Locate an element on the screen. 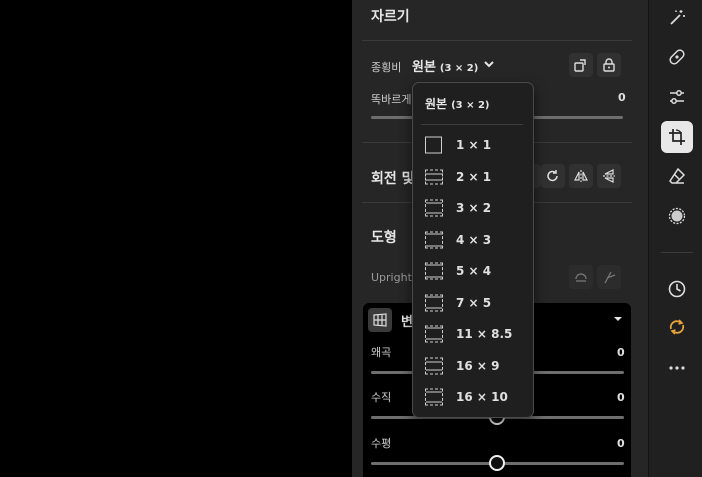  aspect-option: 4 × 3 is located at coordinates (473, 240).